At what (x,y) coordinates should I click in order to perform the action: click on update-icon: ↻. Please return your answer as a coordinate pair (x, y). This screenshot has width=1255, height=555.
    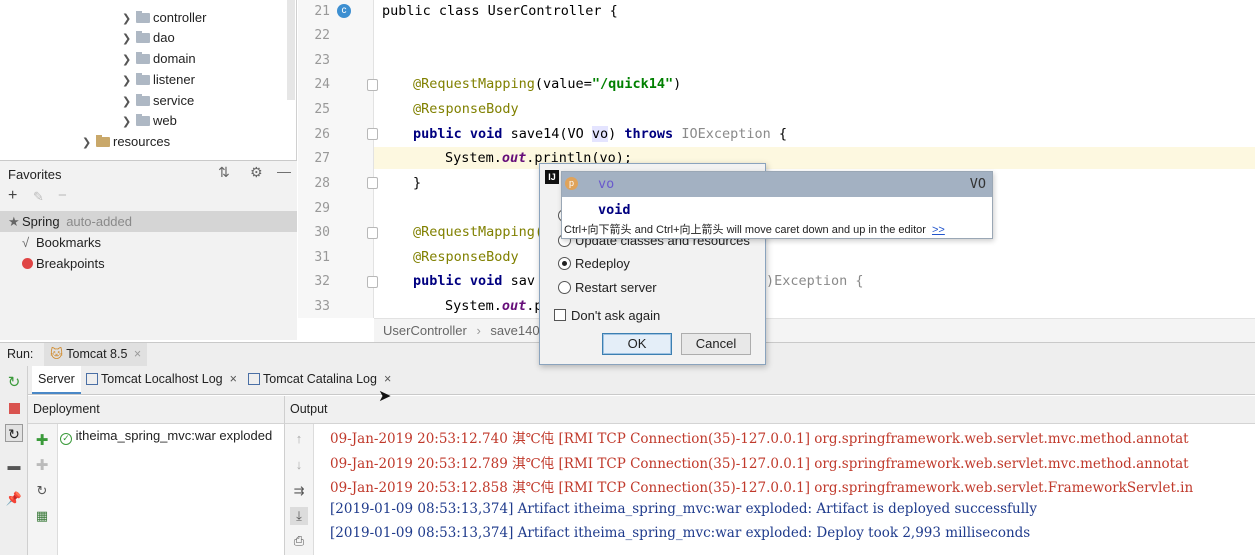
    Looking at the image, I should click on (14, 433).